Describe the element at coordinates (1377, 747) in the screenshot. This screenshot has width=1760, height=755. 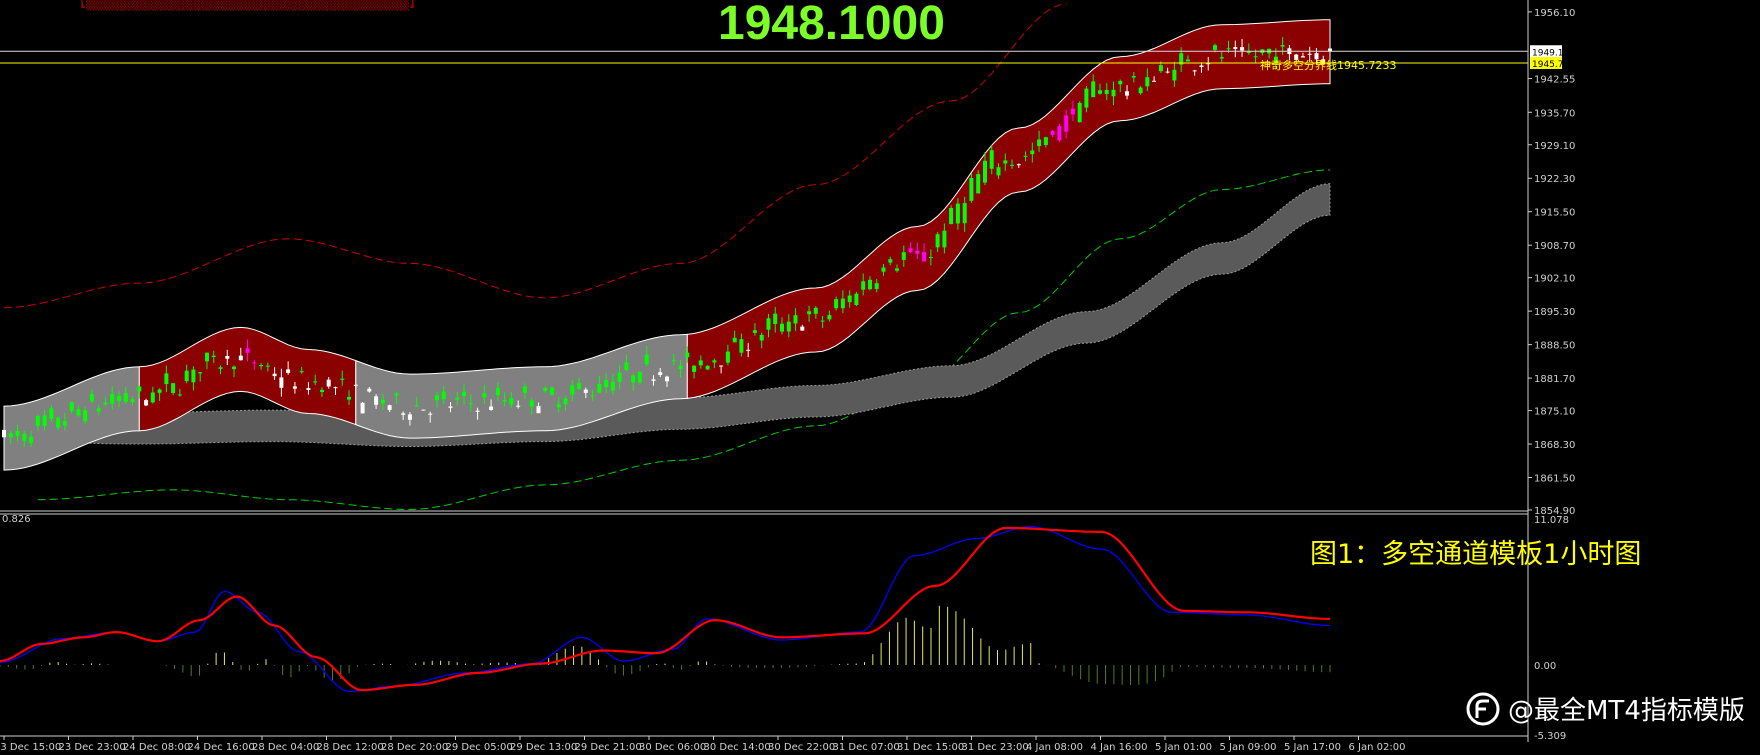
I see `x-tick-label: 6 Jan 02:00` at that location.